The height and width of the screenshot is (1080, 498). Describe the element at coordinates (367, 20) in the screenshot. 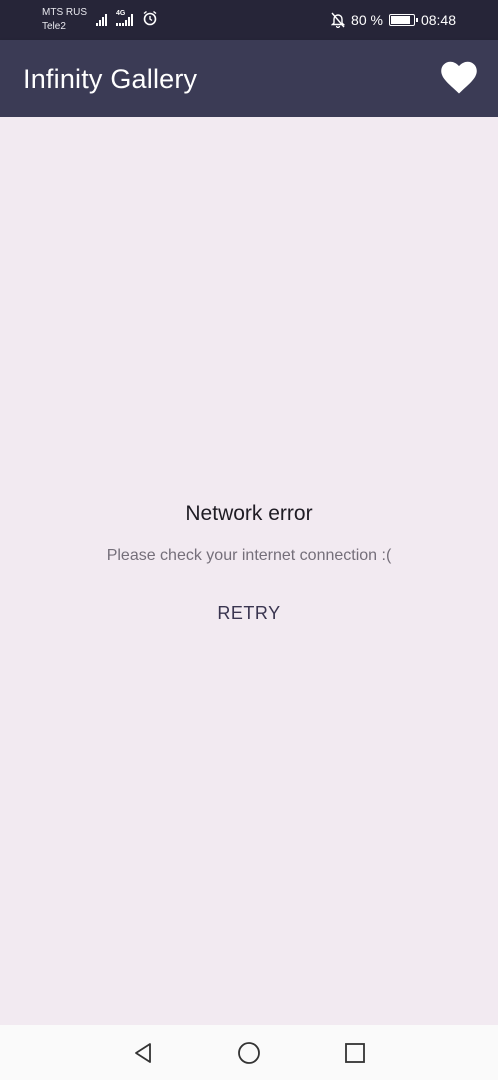

I see `battery-percent: 80 %` at that location.